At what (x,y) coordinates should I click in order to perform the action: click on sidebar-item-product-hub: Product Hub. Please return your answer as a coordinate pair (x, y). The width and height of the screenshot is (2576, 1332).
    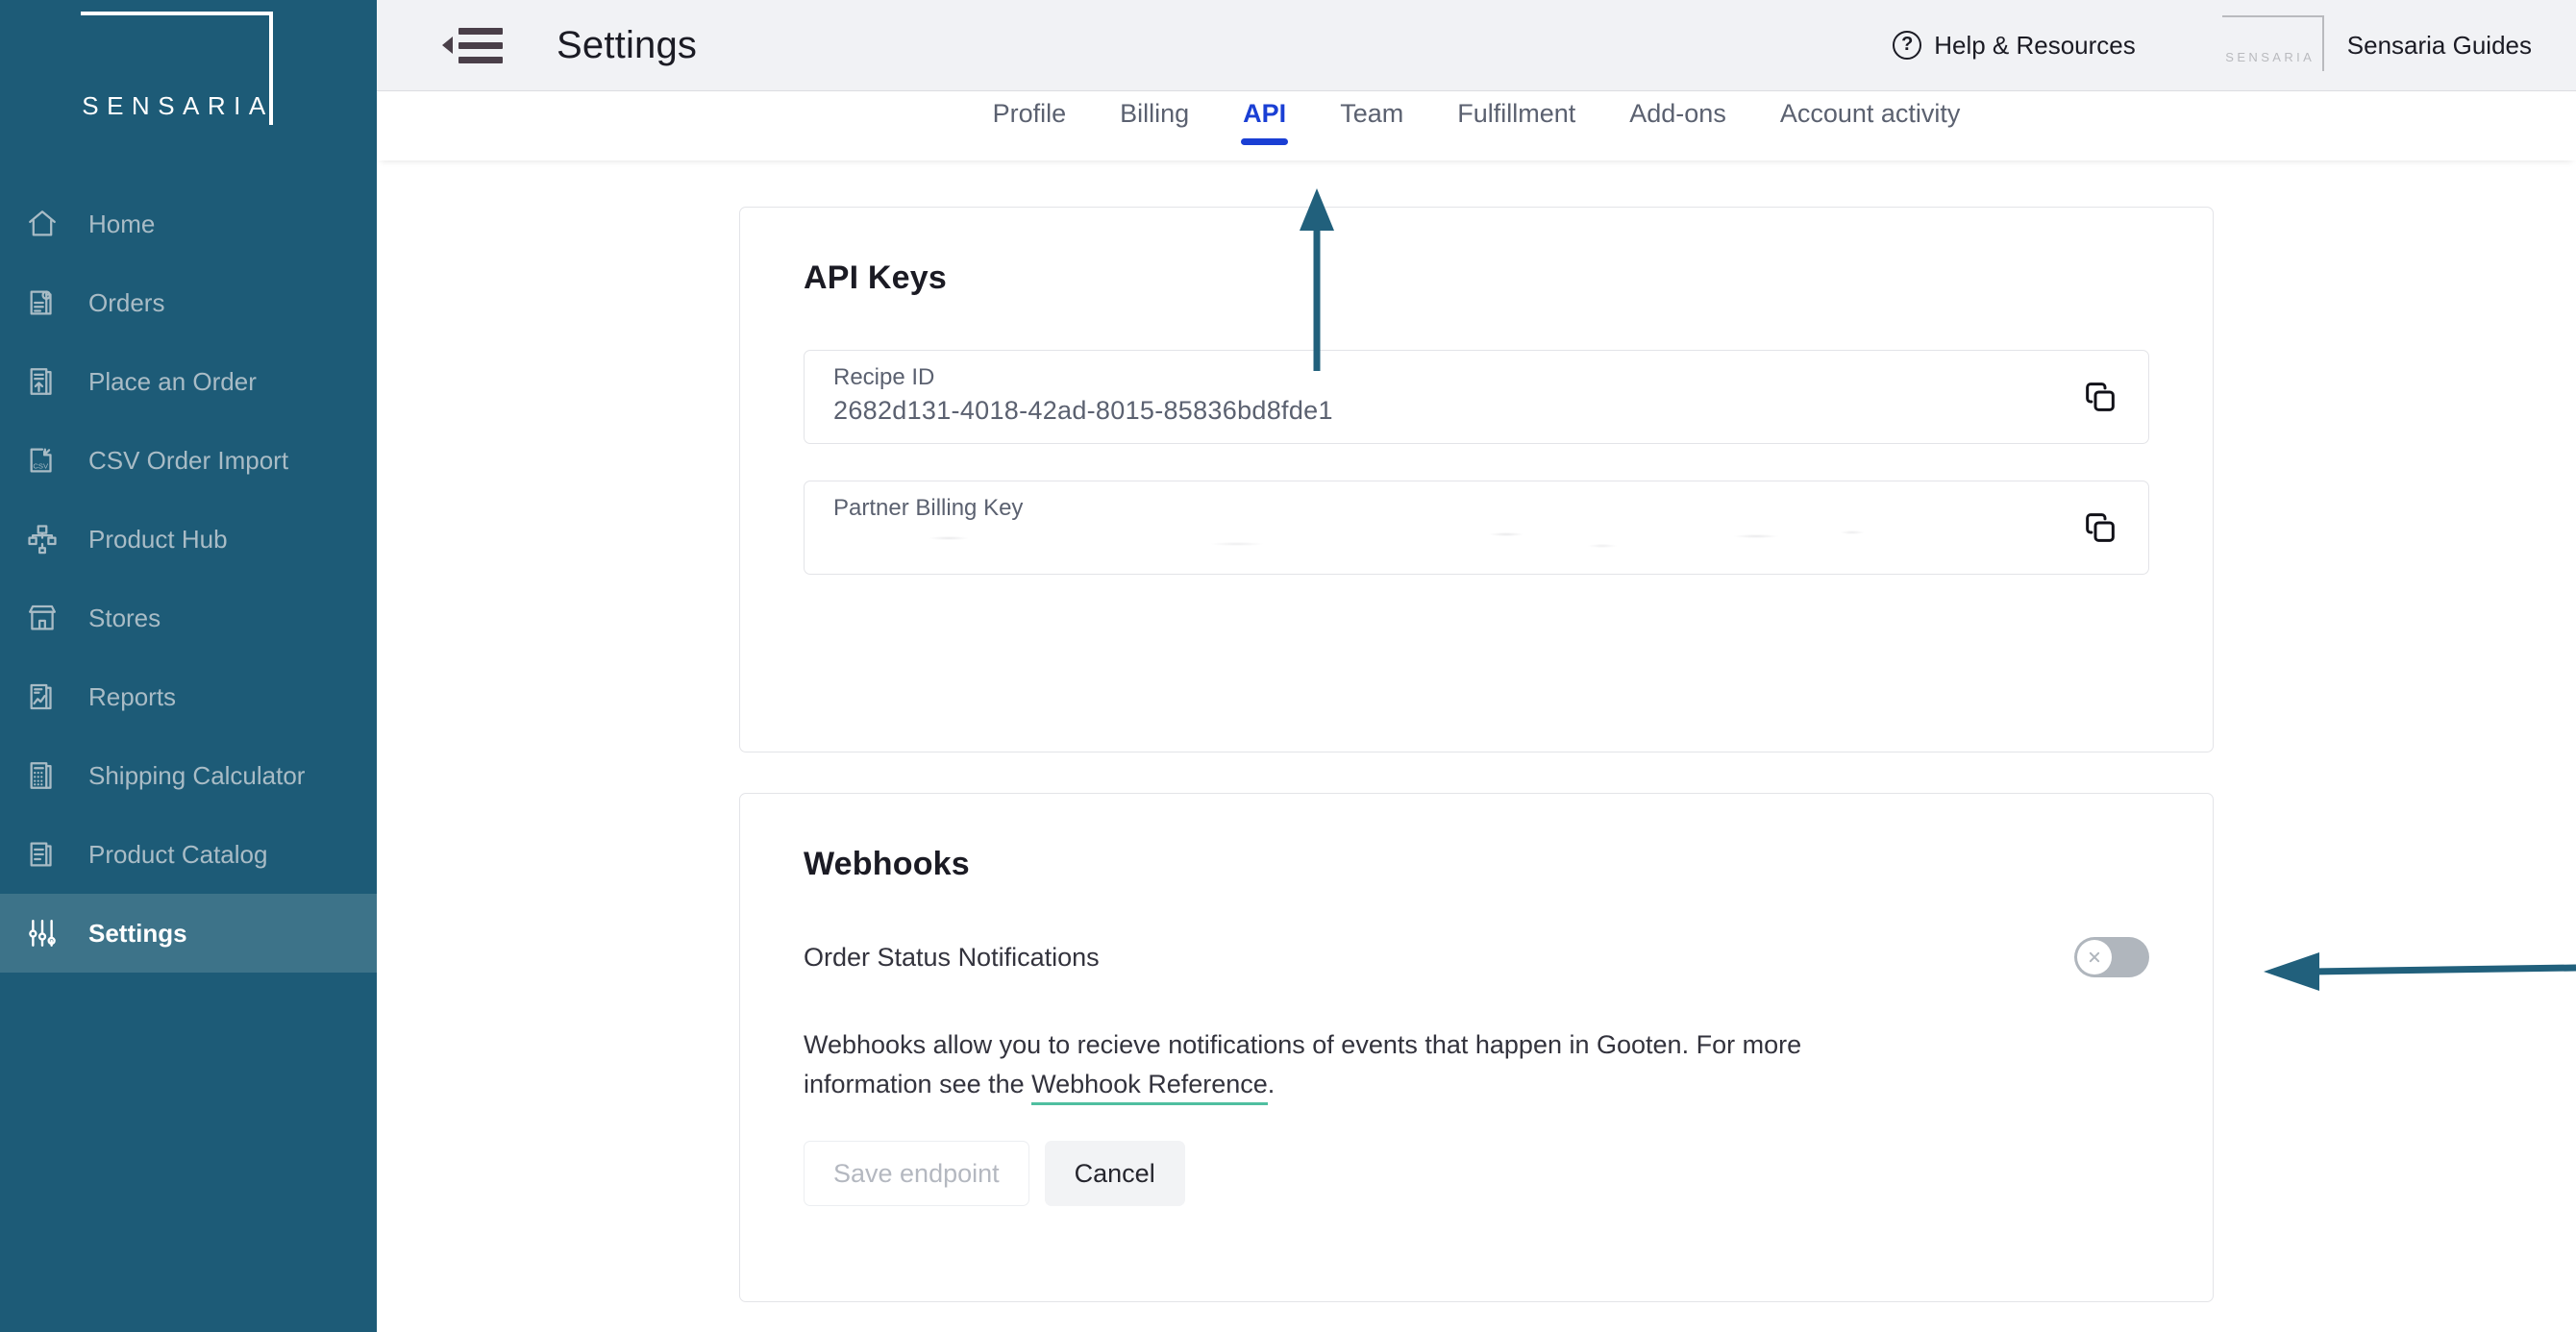
    Looking at the image, I should click on (189, 539).